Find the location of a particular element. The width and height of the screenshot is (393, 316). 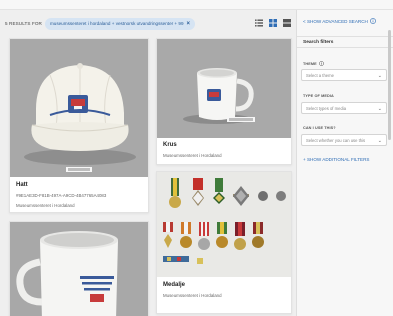

view-switcher is located at coordinates (273, 23).